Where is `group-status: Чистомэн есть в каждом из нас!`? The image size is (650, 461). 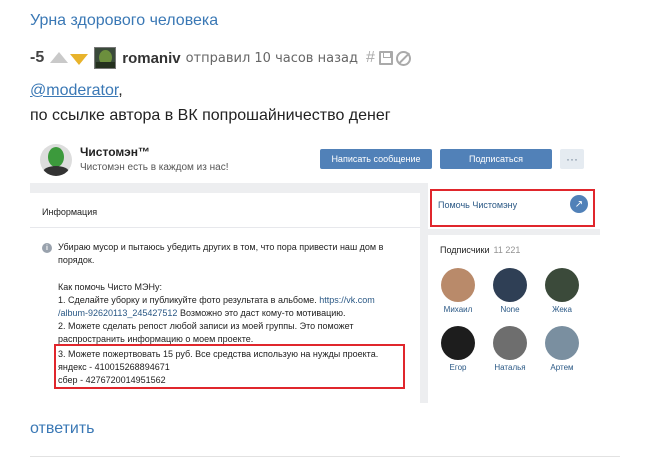
group-status: Чистомэн есть в каждом из нас! is located at coordinates (154, 167).